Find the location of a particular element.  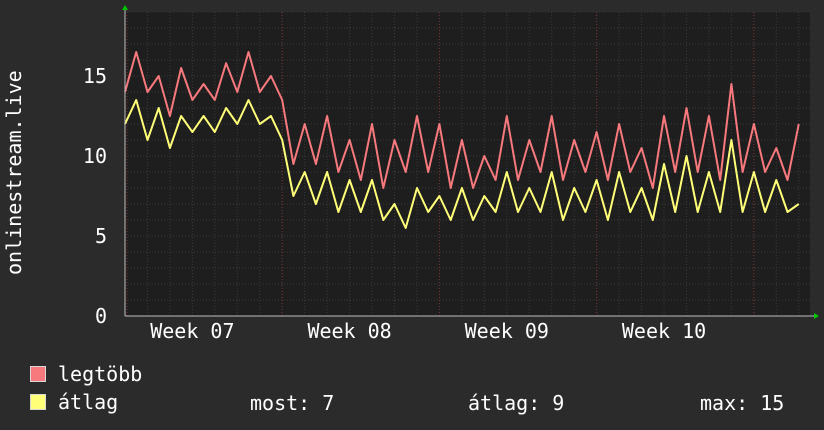

x-axis-arrow is located at coordinates (816, 316).